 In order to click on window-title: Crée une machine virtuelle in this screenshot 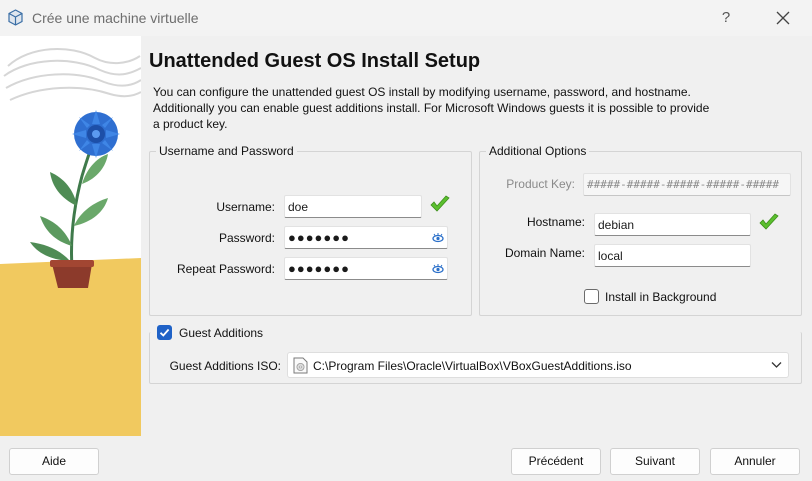, I will do `click(115, 18)`.